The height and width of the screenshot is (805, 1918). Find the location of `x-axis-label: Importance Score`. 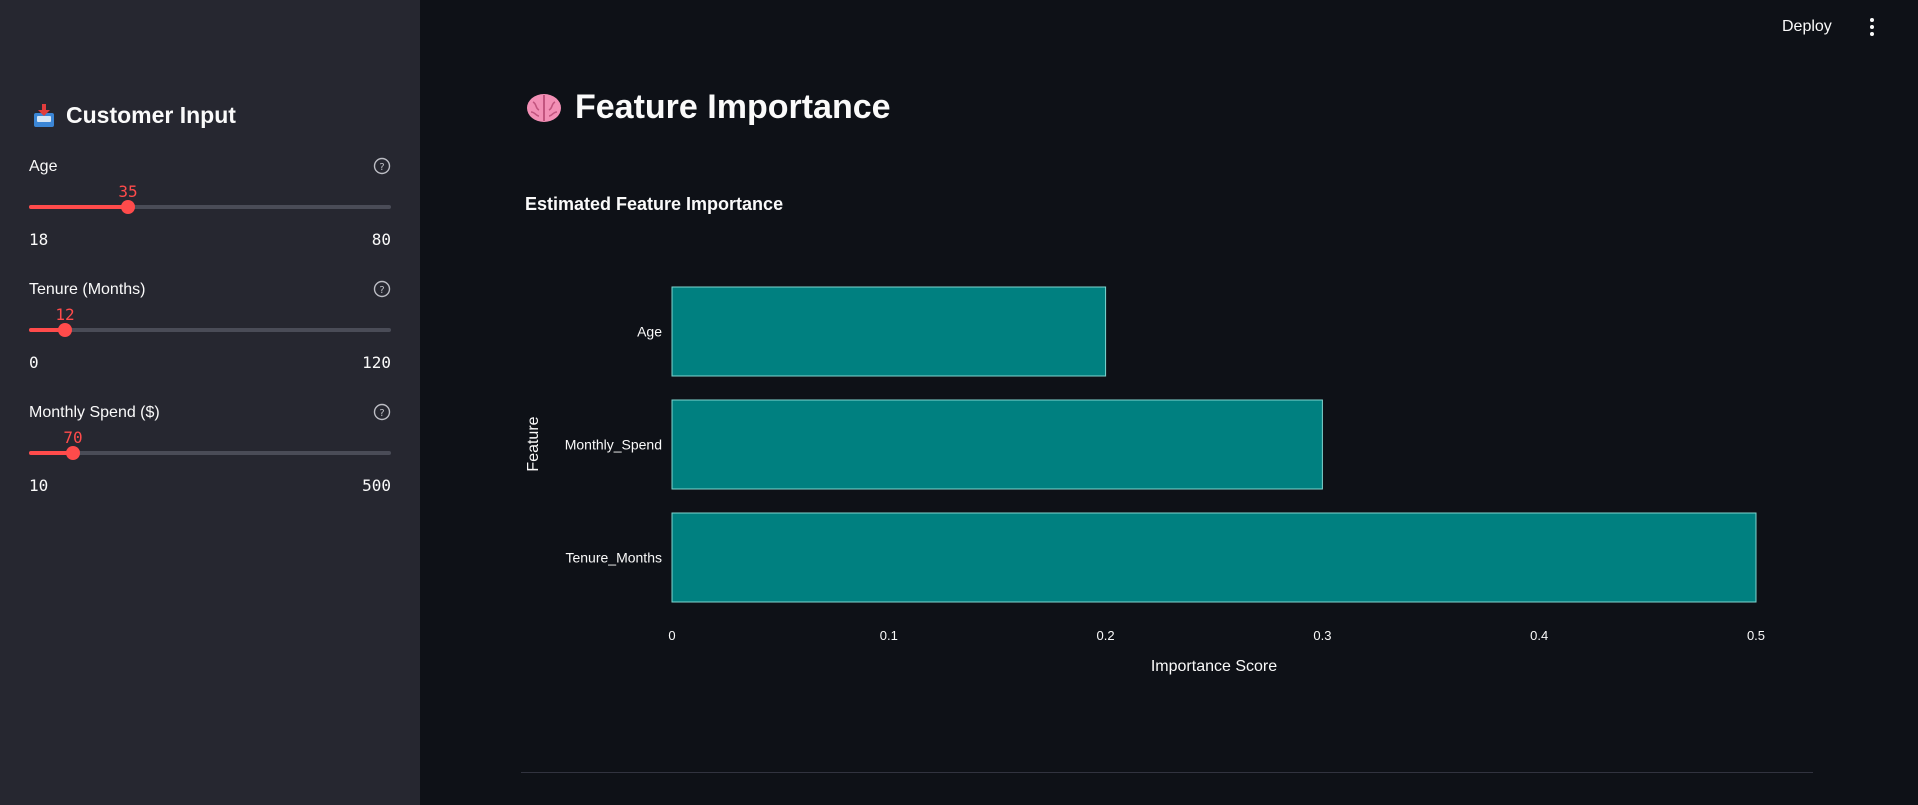

x-axis-label: Importance Score is located at coordinates (1214, 666).